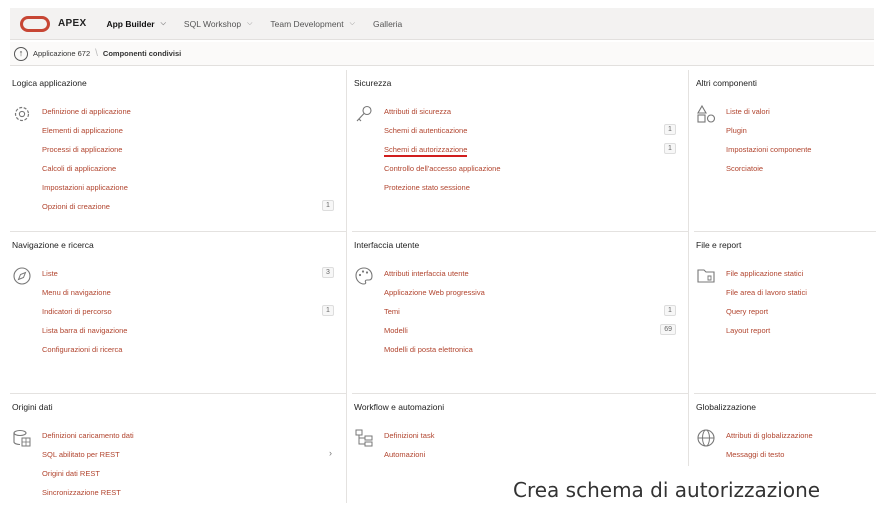  What do you see at coordinates (530, 173) in the screenshot?
I see `link-controllo-accesso-applicazione: Controllo dell'accesso applicazione` at bounding box center [530, 173].